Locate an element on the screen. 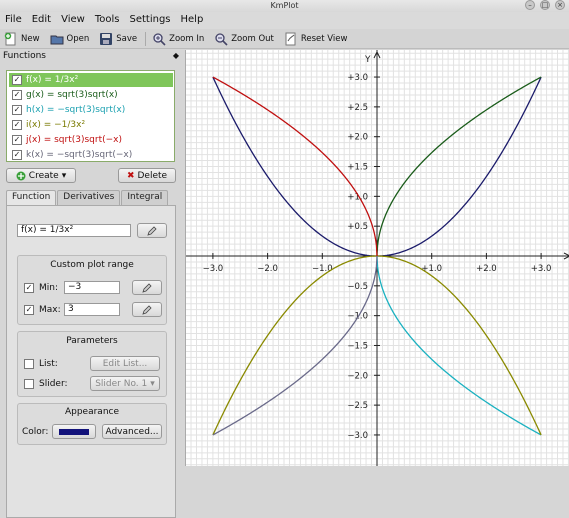 This screenshot has height=518, width=569. editor-tabs: Function Derivatives Integral is located at coordinates (87, 197).